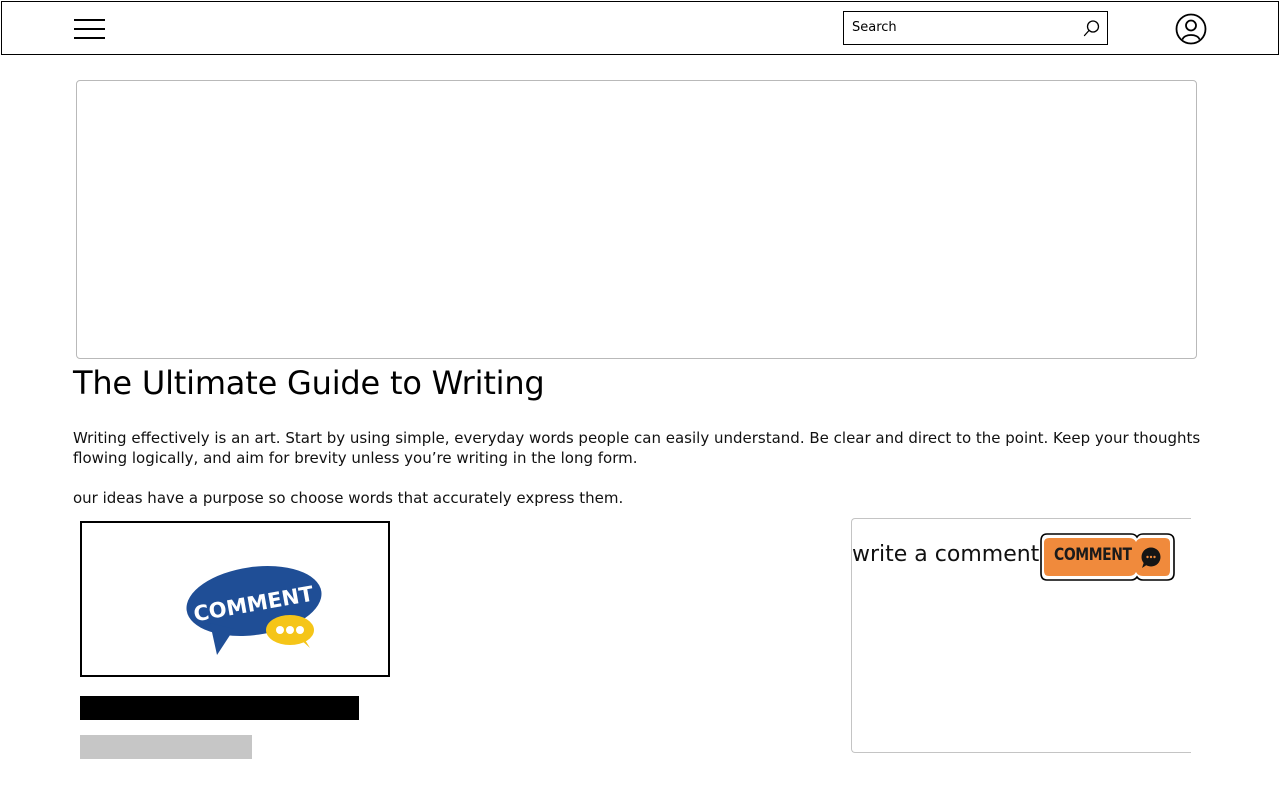 This screenshot has width=1280, height=800. Describe the element at coordinates (166, 747) in the screenshot. I see `grey-placeholder-bar` at that location.